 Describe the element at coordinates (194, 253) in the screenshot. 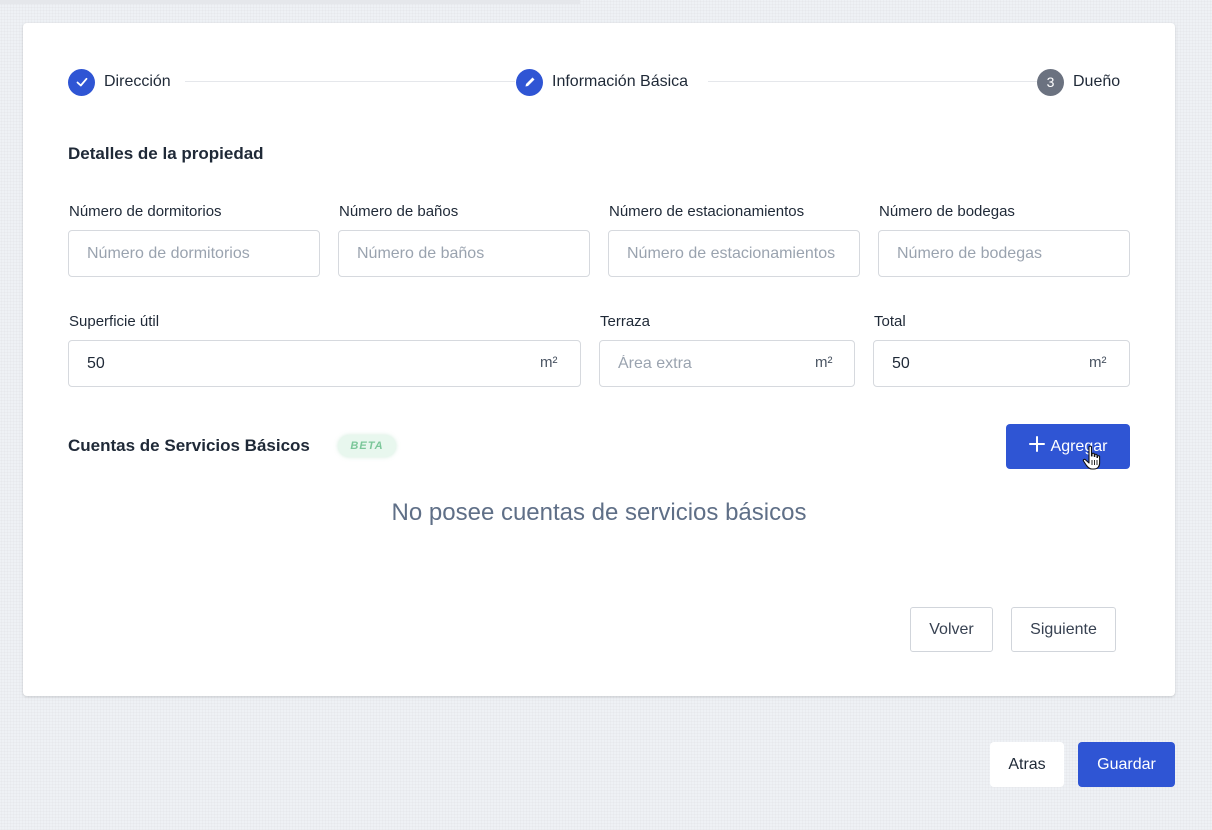

I see `bedrooms-input` at that location.